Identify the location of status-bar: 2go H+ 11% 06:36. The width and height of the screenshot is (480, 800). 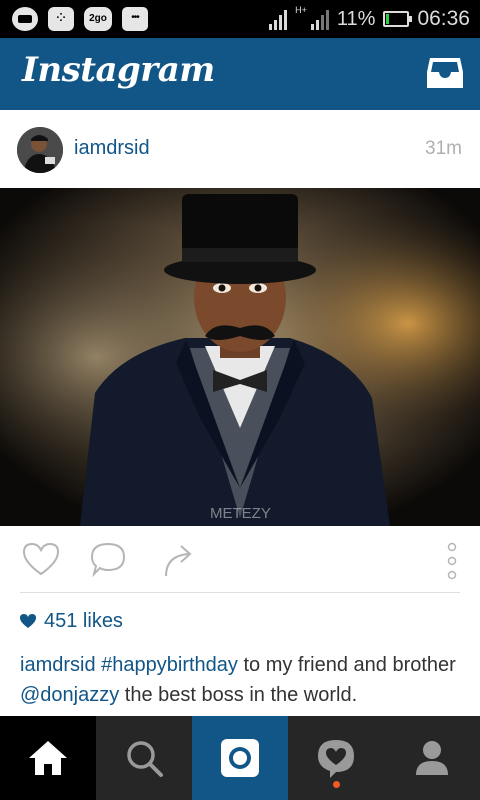
(240, 19).